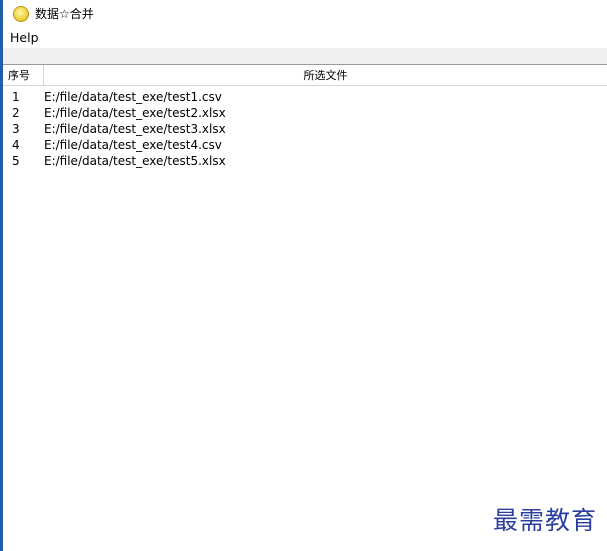 Image resolution: width=607 pixels, height=551 pixels. What do you see at coordinates (325, 75) in the screenshot?
I see `column-header-file: 所选文件` at bounding box center [325, 75].